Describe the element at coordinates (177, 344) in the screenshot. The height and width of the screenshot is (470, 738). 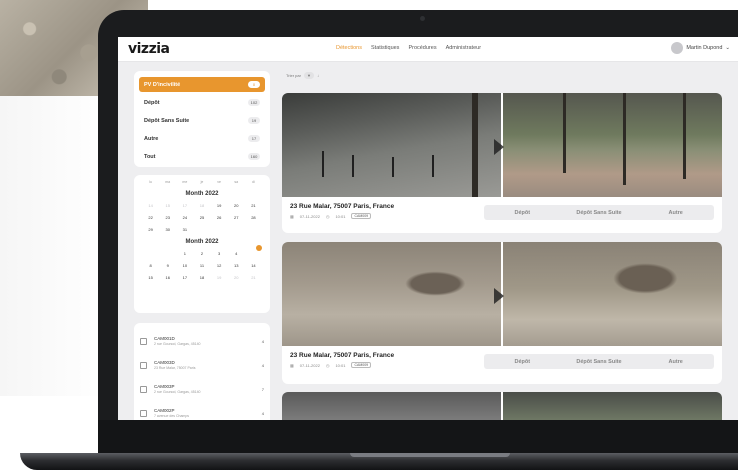
I see `camera-address: 2 rue Gounod, Gargas, 45140` at that location.